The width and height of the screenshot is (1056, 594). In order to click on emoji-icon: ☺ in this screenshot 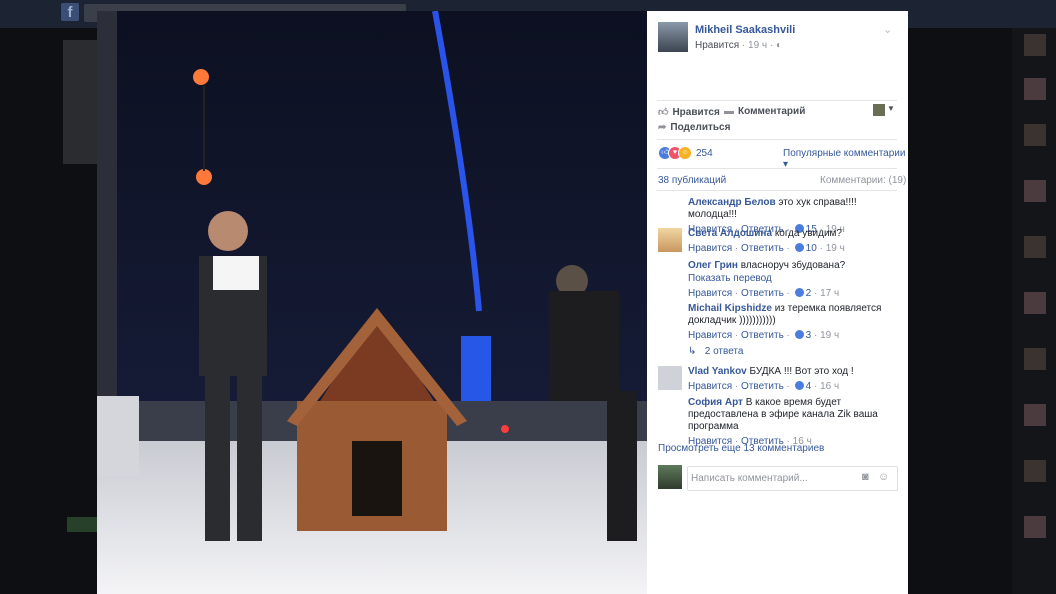, I will do `click(883, 477)`.